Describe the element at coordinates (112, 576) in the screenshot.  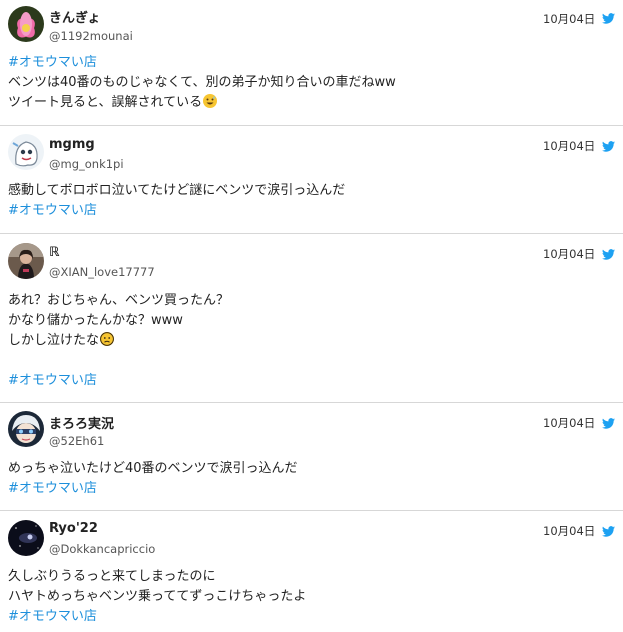
I see `tweet-line: 久しぶりうるっと来てしまったのに` at that location.